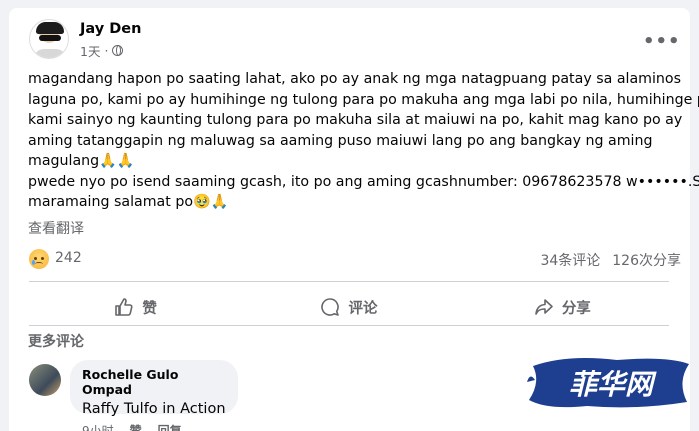 This screenshot has width=699, height=431. What do you see at coordinates (544, 307) in the screenshot?
I see `share-arrow-icon` at bounding box center [544, 307].